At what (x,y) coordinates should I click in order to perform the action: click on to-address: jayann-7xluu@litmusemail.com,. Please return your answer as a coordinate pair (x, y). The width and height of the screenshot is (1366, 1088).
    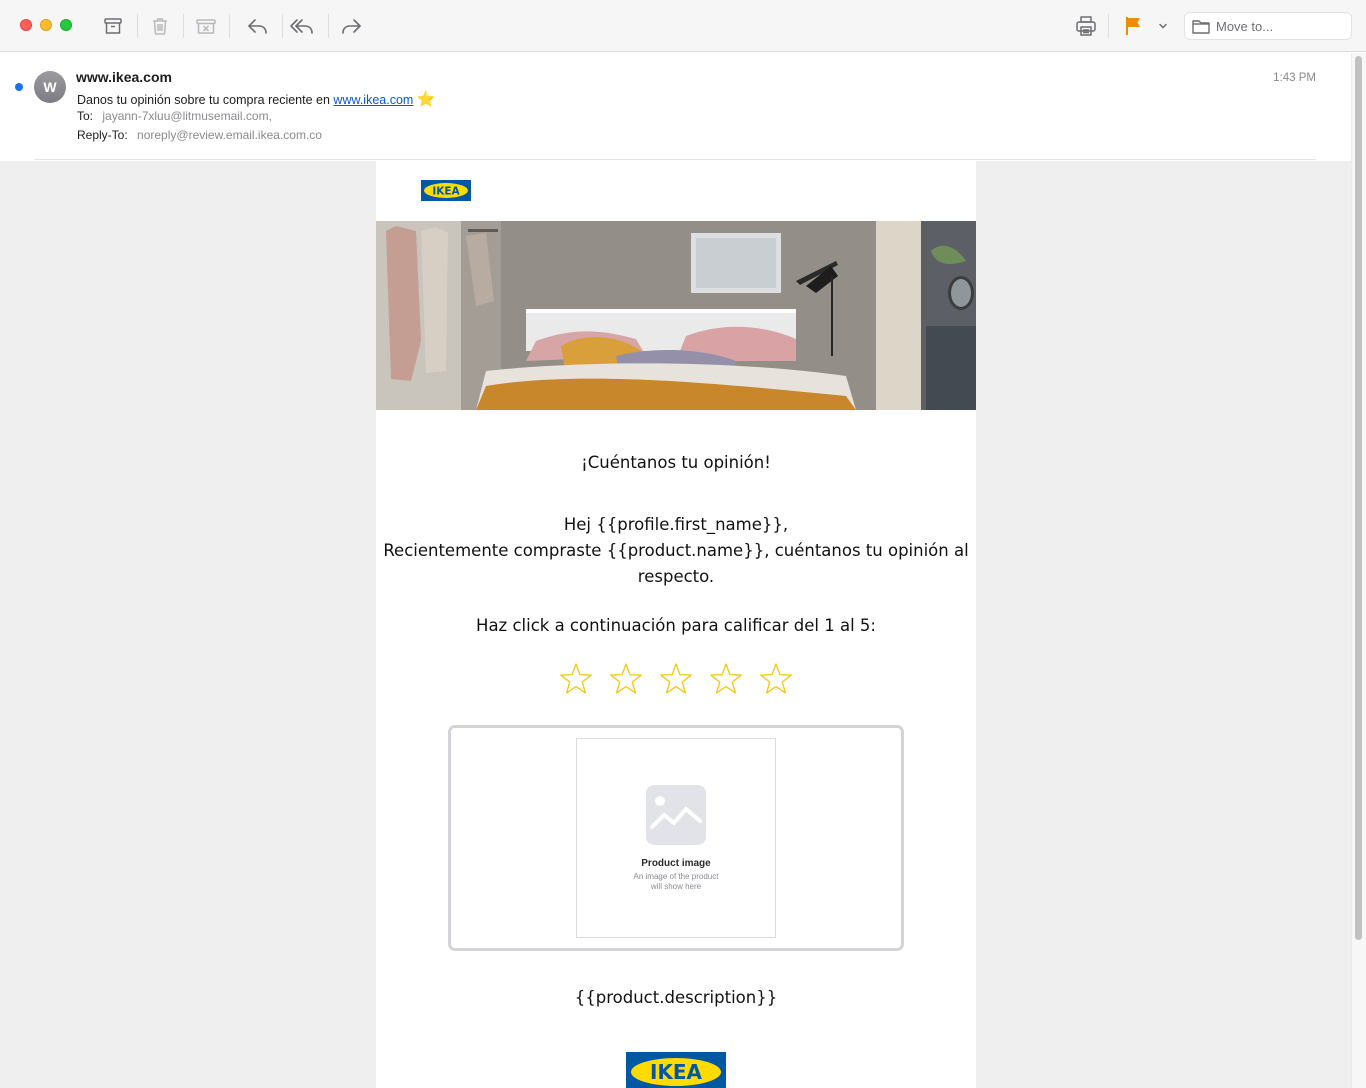
    Looking at the image, I should click on (187, 116).